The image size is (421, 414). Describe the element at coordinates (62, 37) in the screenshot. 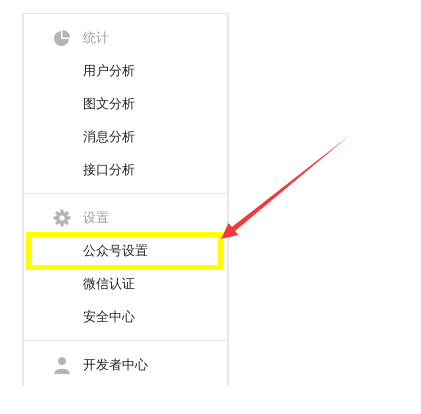

I see `pie-chart-icon` at that location.